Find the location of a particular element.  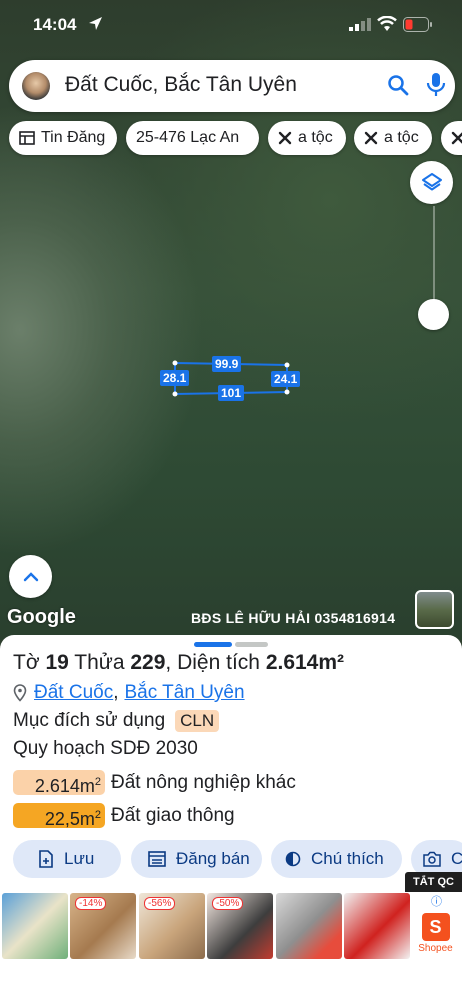

land-use-row: Mục đích sử dụng CLN is located at coordinates (116, 721).